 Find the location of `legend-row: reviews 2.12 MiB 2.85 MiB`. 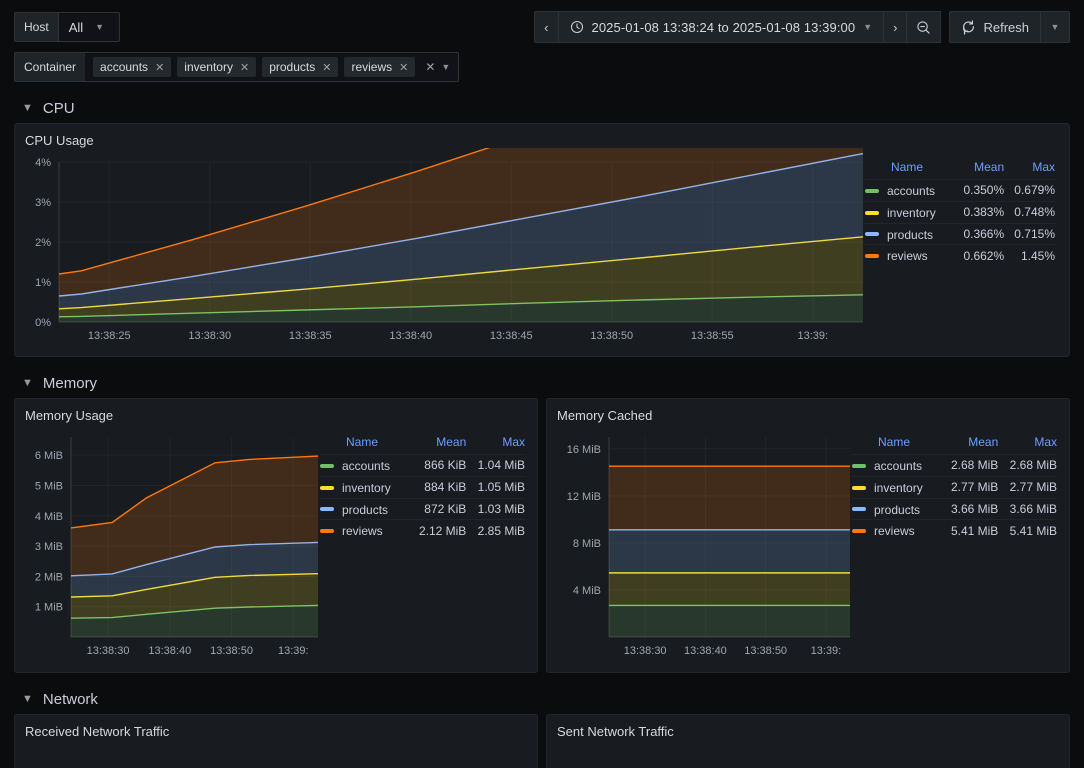

legend-row: reviews 2.12 MiB 2.85 MiB is located at coordinates (422, 530).